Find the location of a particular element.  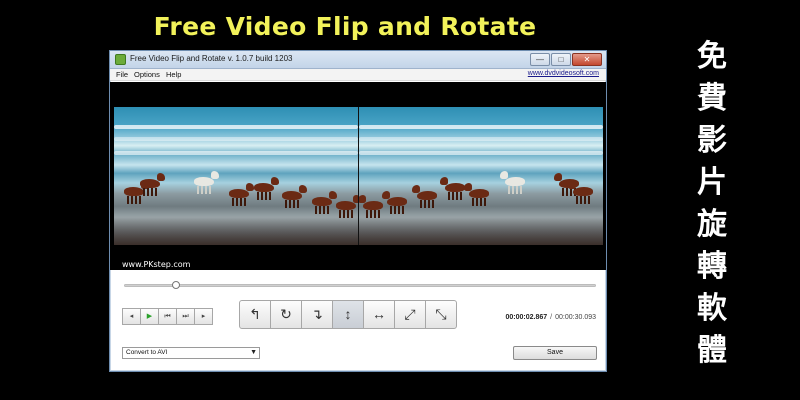

time-display: 00:00:02.867/00:00:30.093 is located at coordinates (551, 317).